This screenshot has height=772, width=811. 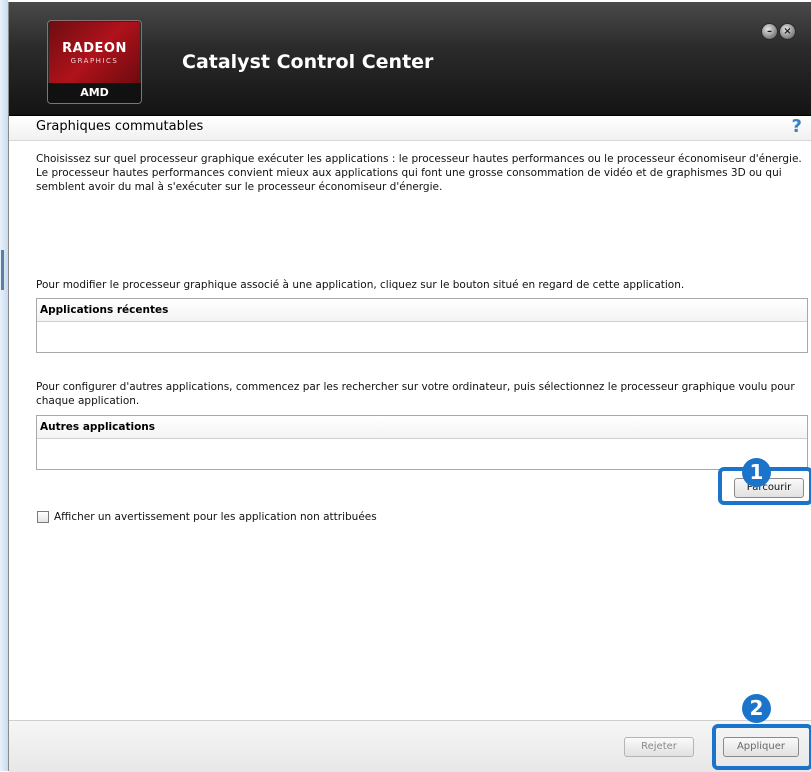 What do you see at coordinates (308, 62) in the screenshot?
I see `app-title: Catalyst Control Center` at bounding box center [308, 62].